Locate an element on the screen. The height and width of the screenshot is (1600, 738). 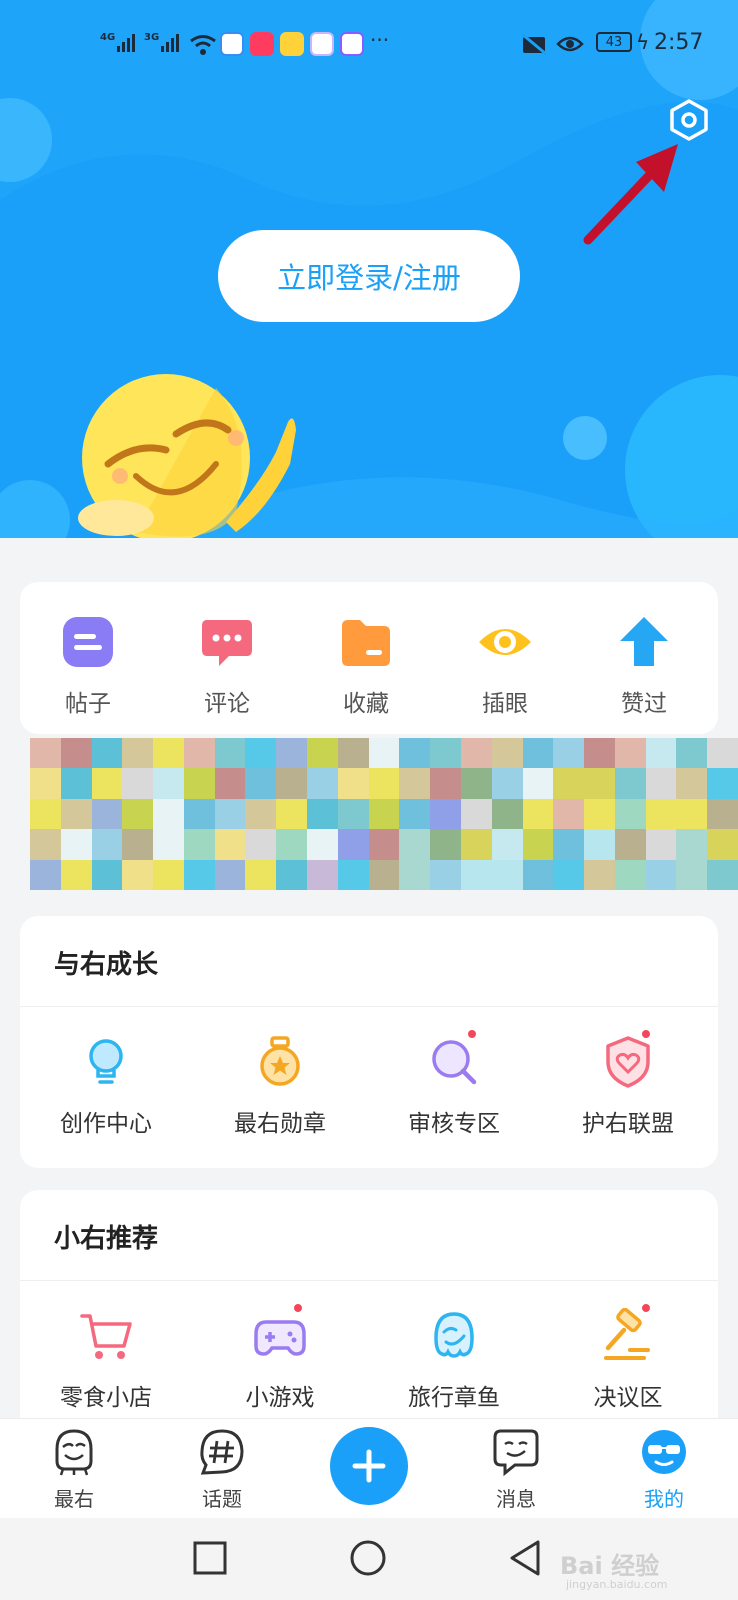
recommend-item-travel-octopus: 旅行章鱼 is located at coordinates (454, 1360).